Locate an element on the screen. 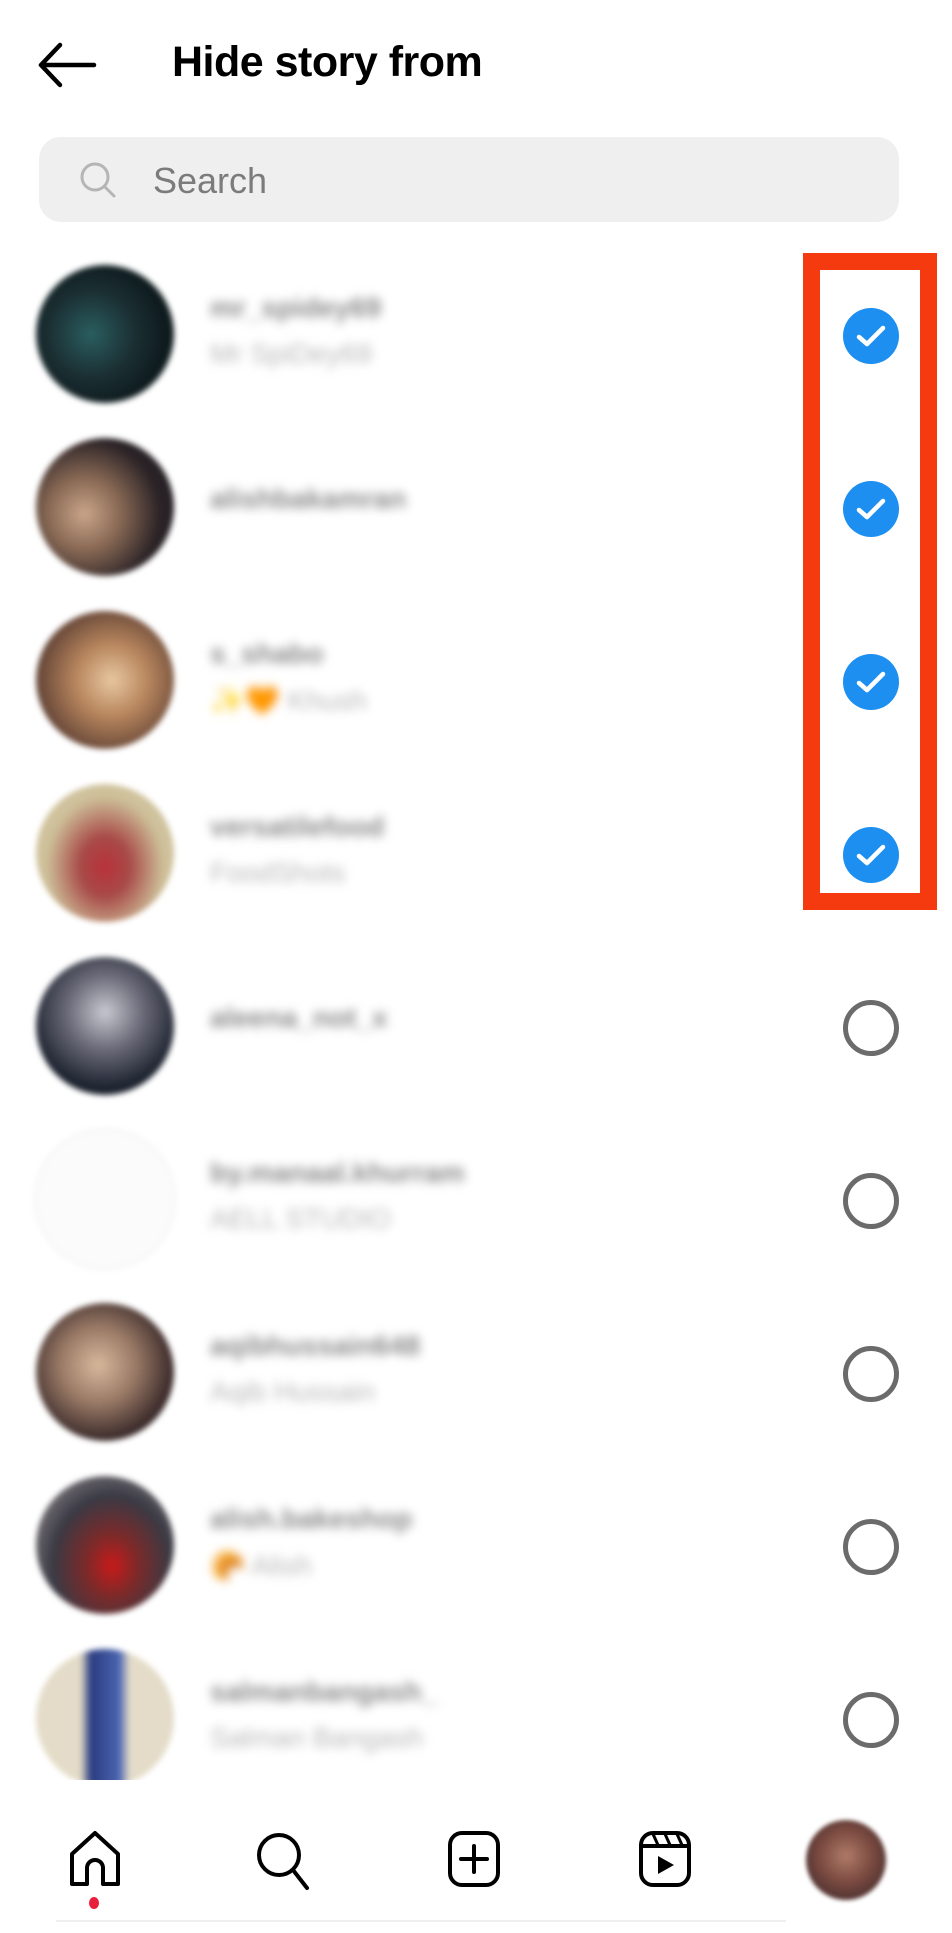 Image resolution: width=952 pixels, height=1933 pixels. nav-create is located at coordinates (476, 1861).